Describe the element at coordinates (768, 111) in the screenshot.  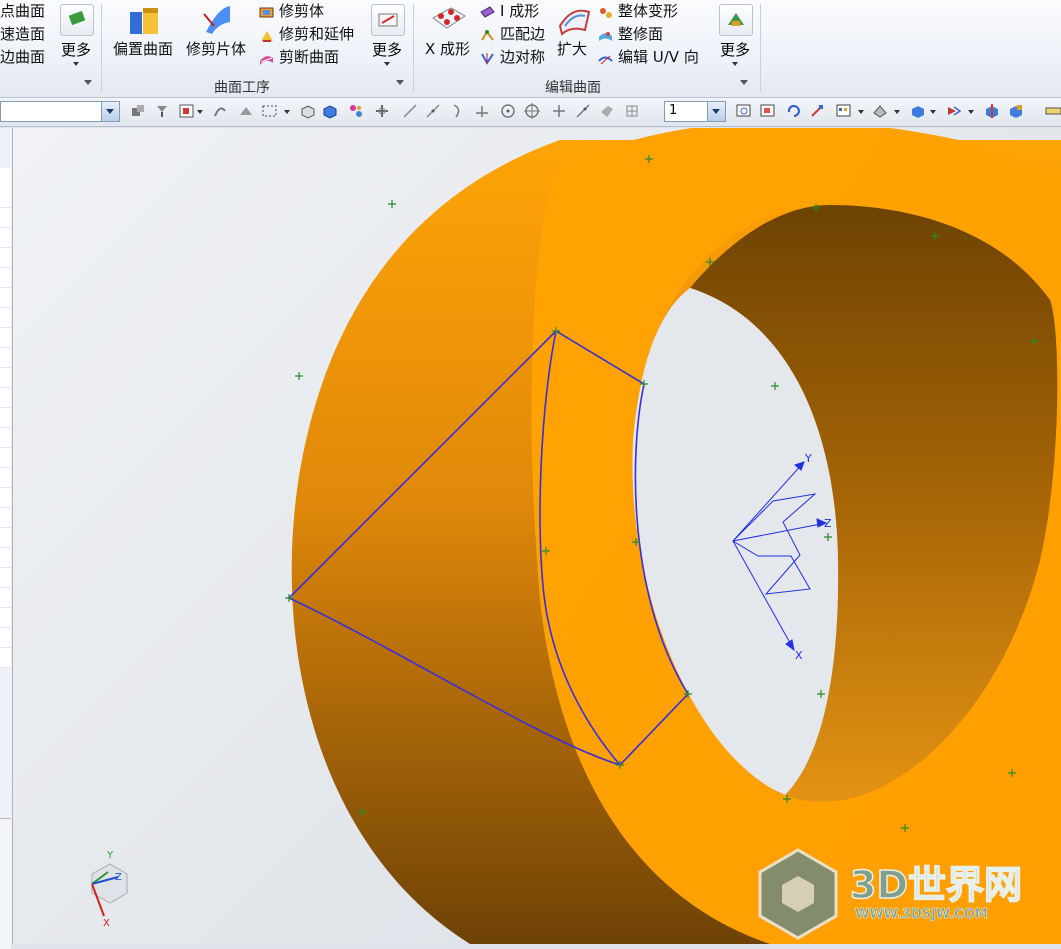
I see `zoom-window-icon` at that location.